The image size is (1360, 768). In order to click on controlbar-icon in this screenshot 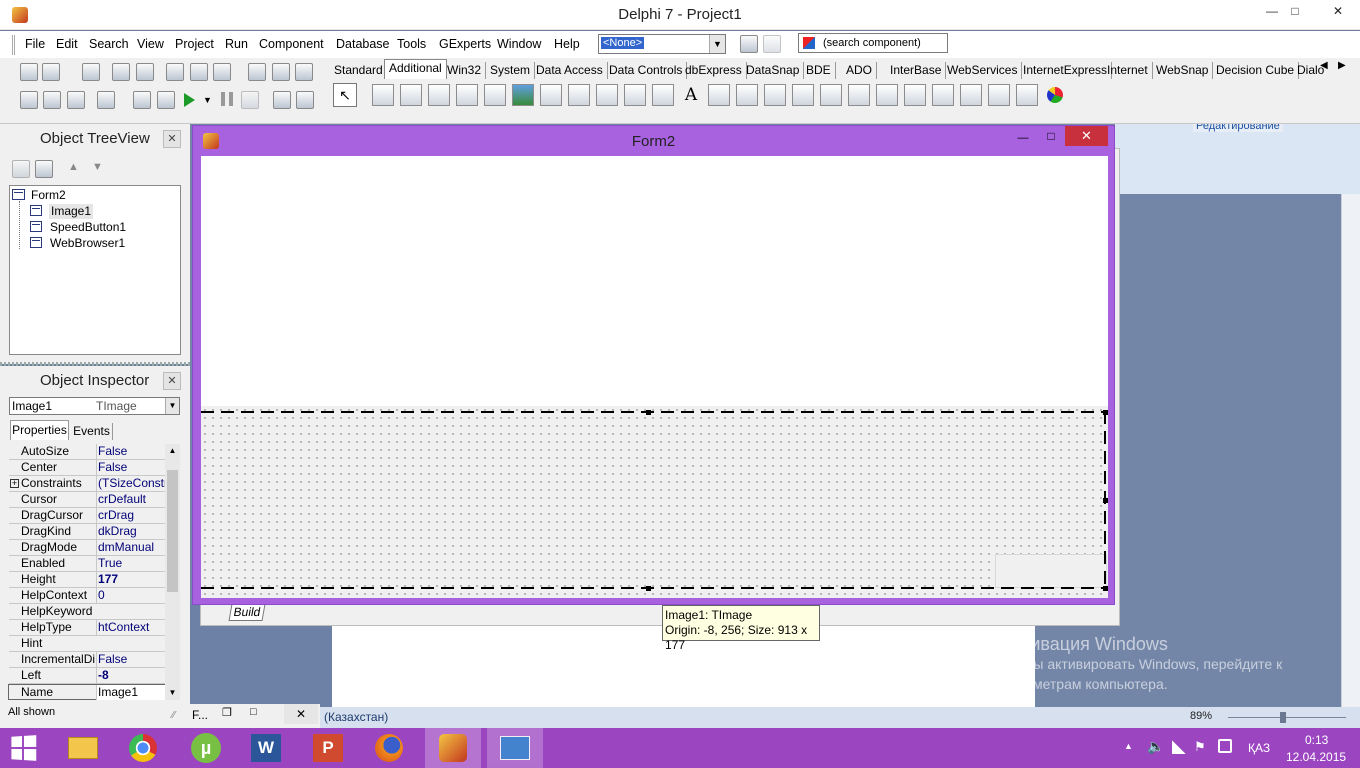, I will do `click(719, 95)`.